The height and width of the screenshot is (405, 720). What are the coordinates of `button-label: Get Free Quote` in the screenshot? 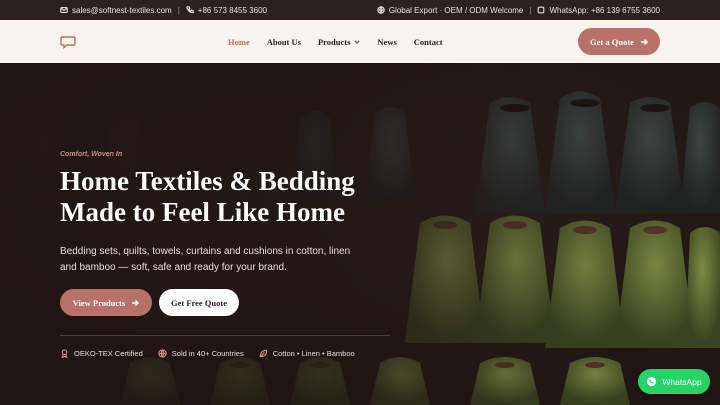 It's located at (198, 302).